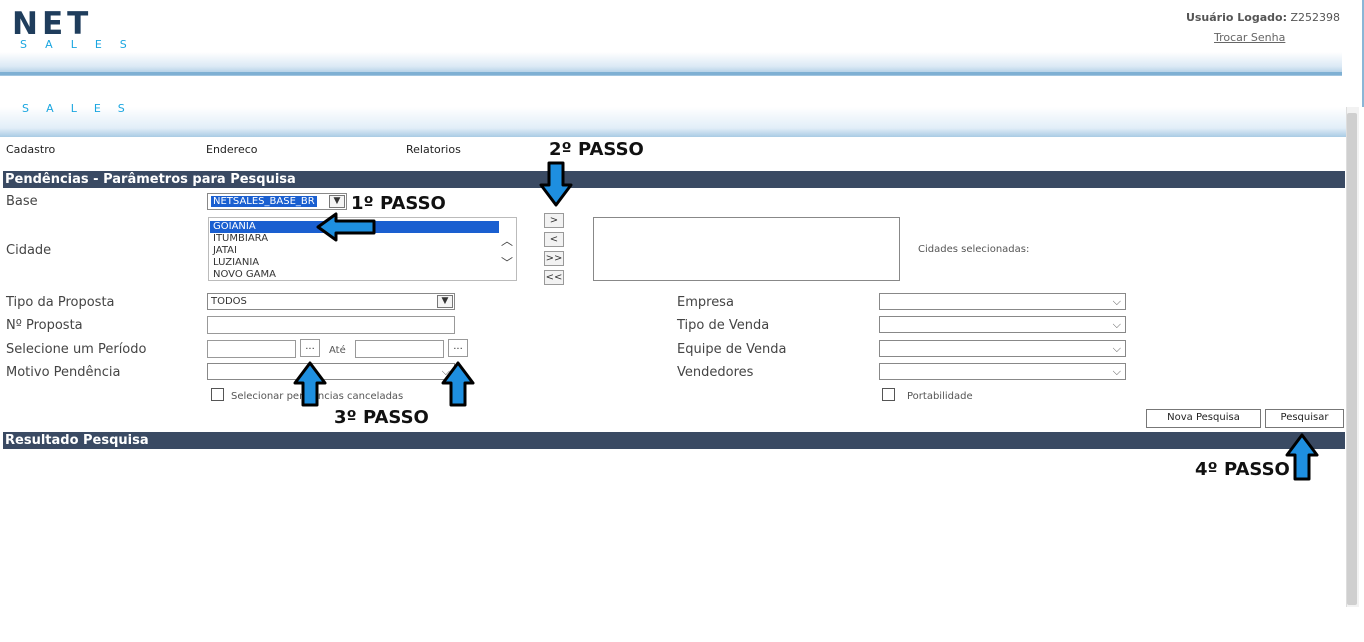  I want to click on portability-checkbox, so click(888, 394).